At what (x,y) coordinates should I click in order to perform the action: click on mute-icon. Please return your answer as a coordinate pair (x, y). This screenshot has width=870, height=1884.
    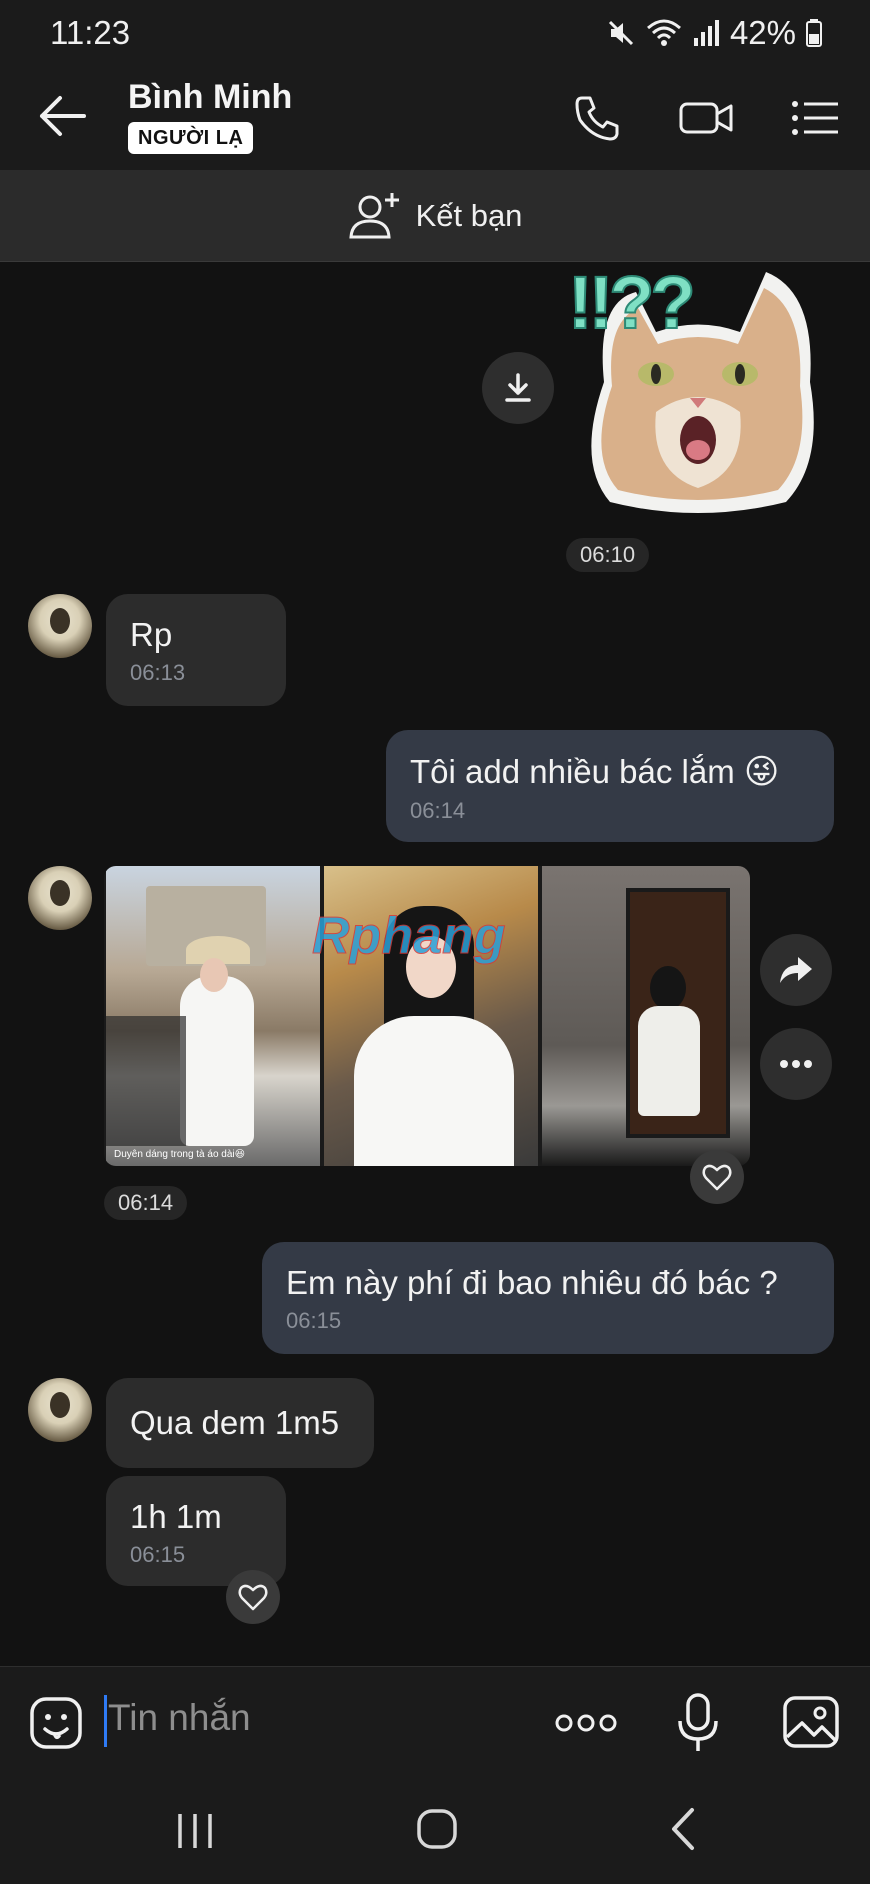
    Looking at the image, I should click on (620, 33).